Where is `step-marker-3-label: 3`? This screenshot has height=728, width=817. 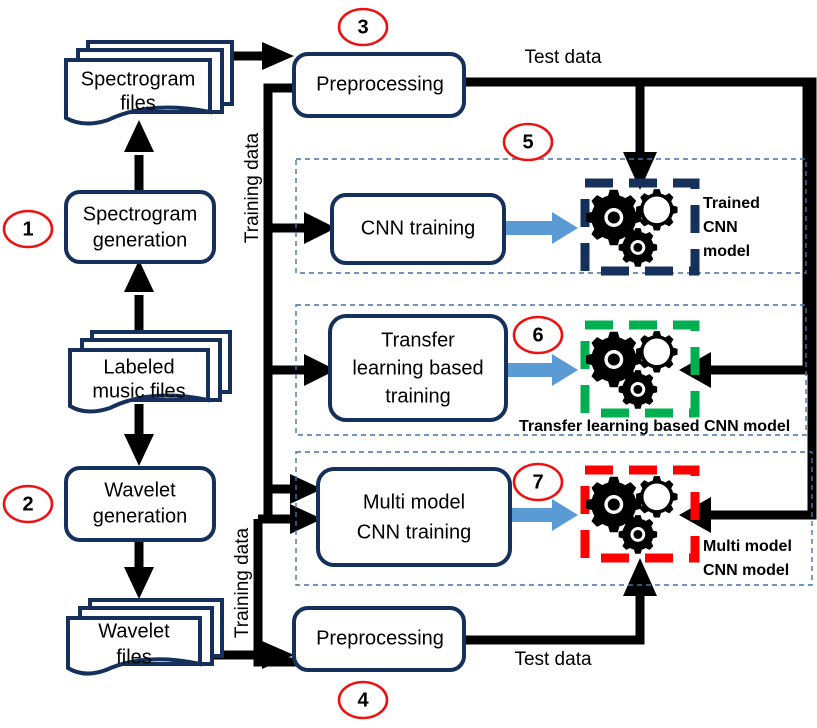
step-marker-3-label: 3 is located at coordinates (362, 27).